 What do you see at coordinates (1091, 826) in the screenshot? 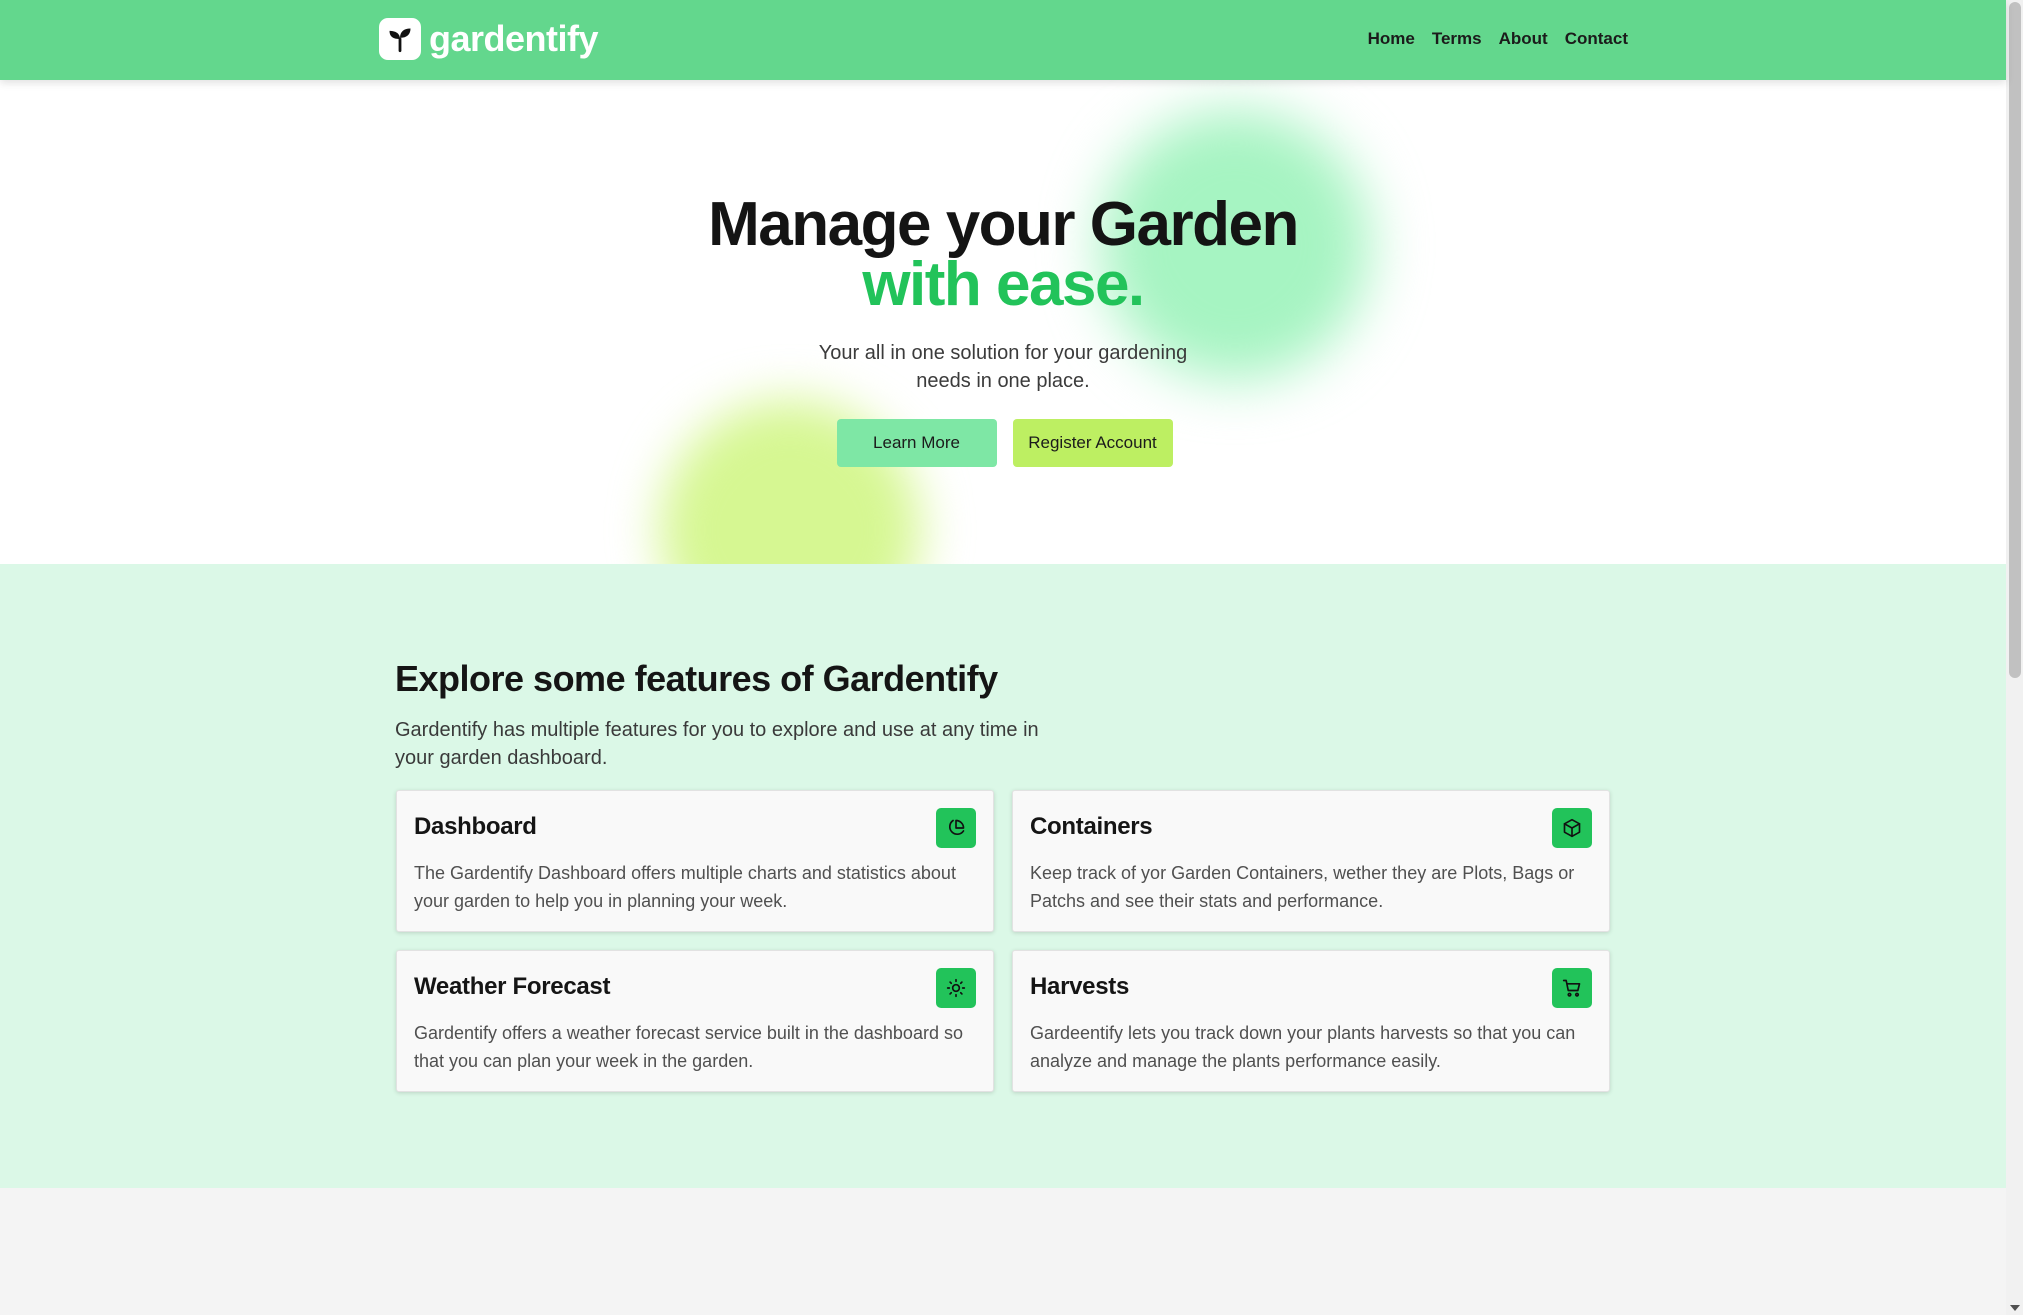
I see `card-title: Containers` at bounding box center [1091, 826].